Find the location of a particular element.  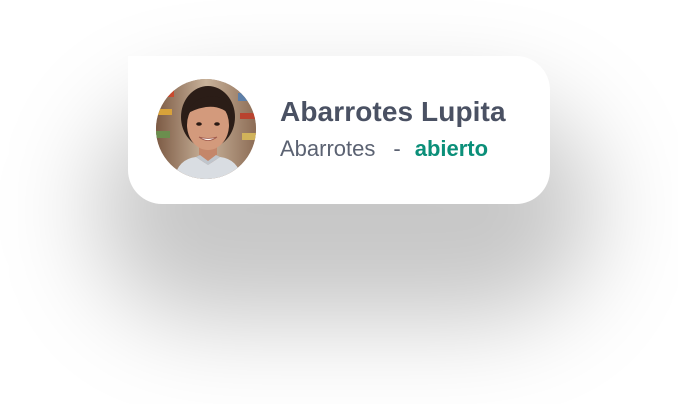

status-badge: abierto is located at coordinates (451, 148).